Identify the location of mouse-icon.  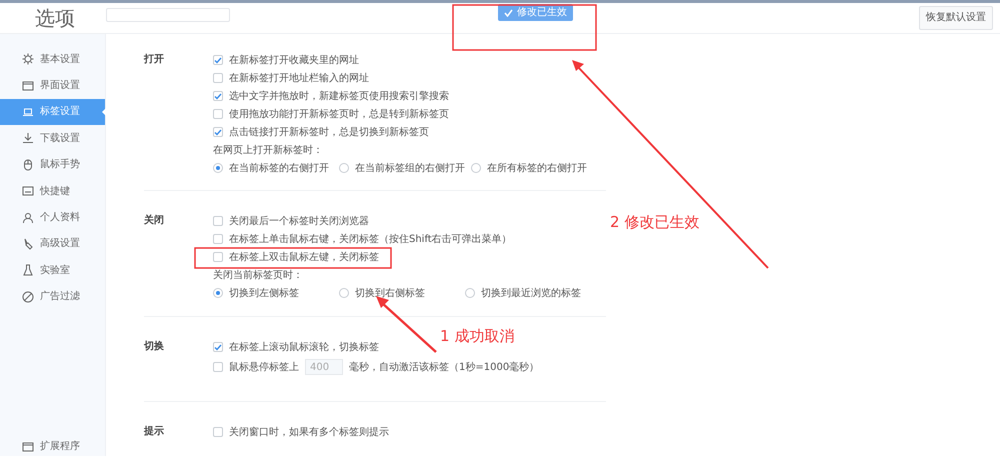
(28, 164).